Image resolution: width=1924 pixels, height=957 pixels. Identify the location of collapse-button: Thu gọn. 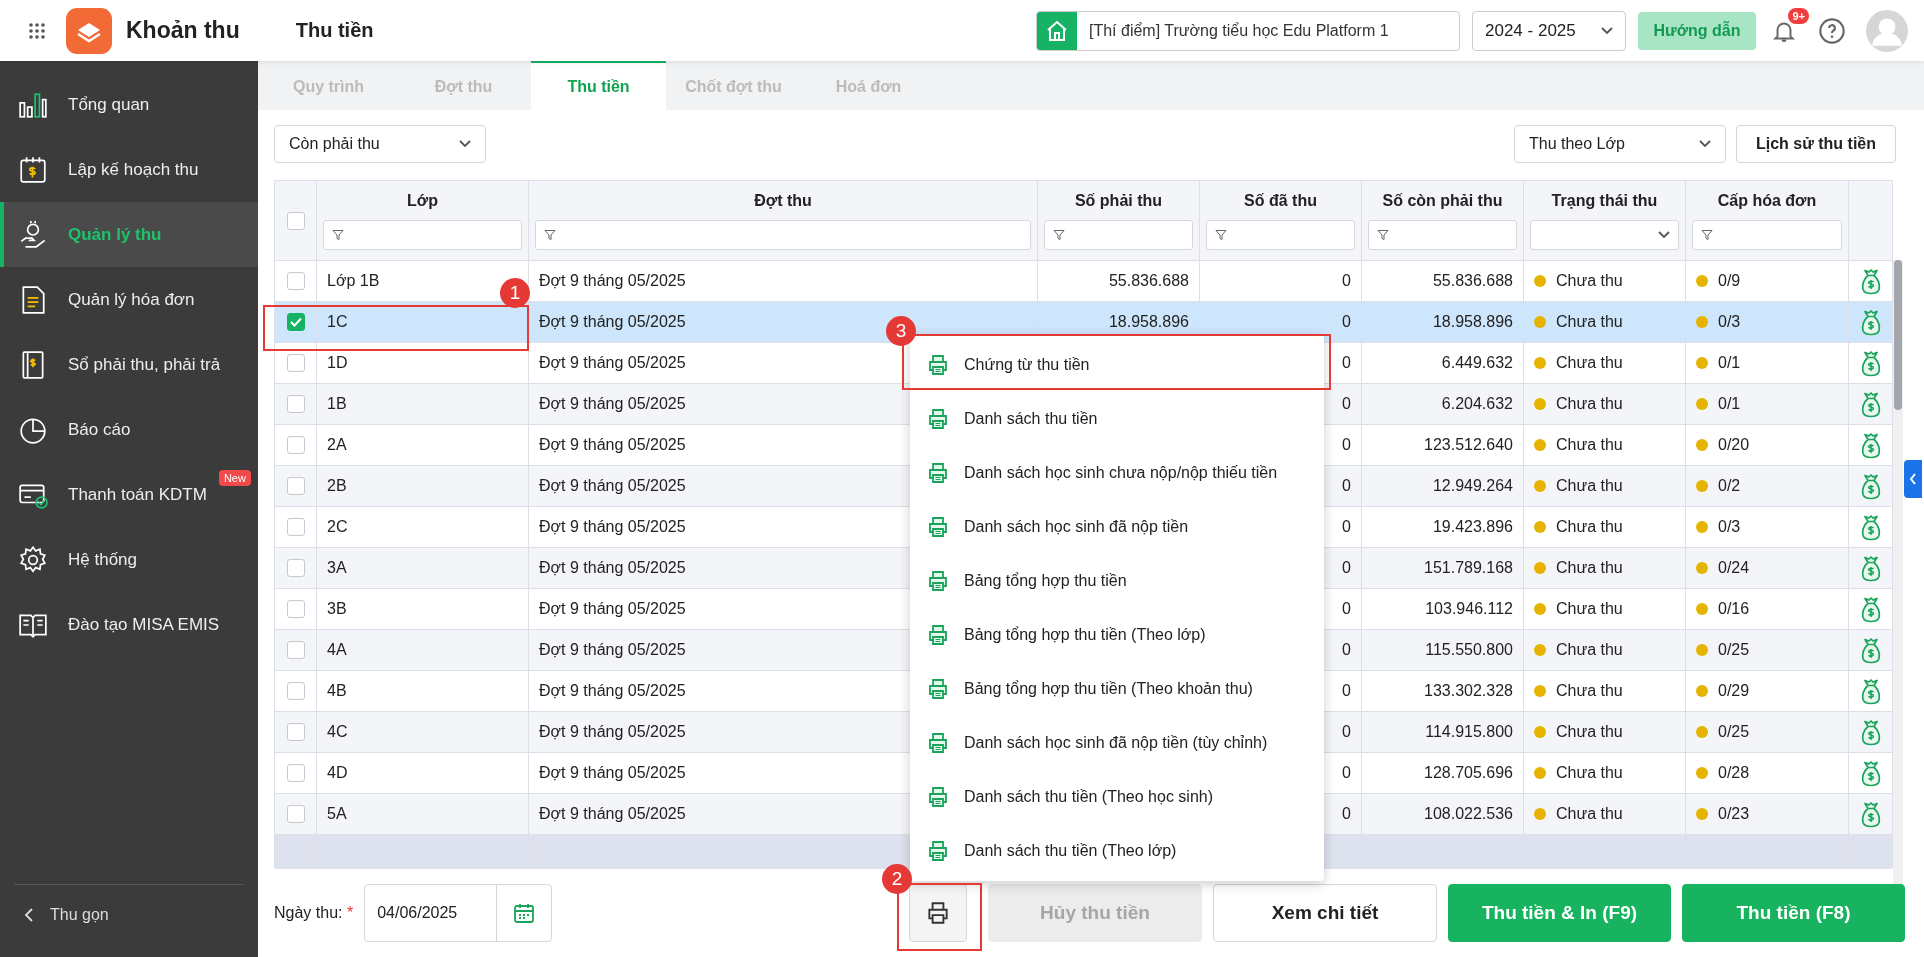
(129, 914).